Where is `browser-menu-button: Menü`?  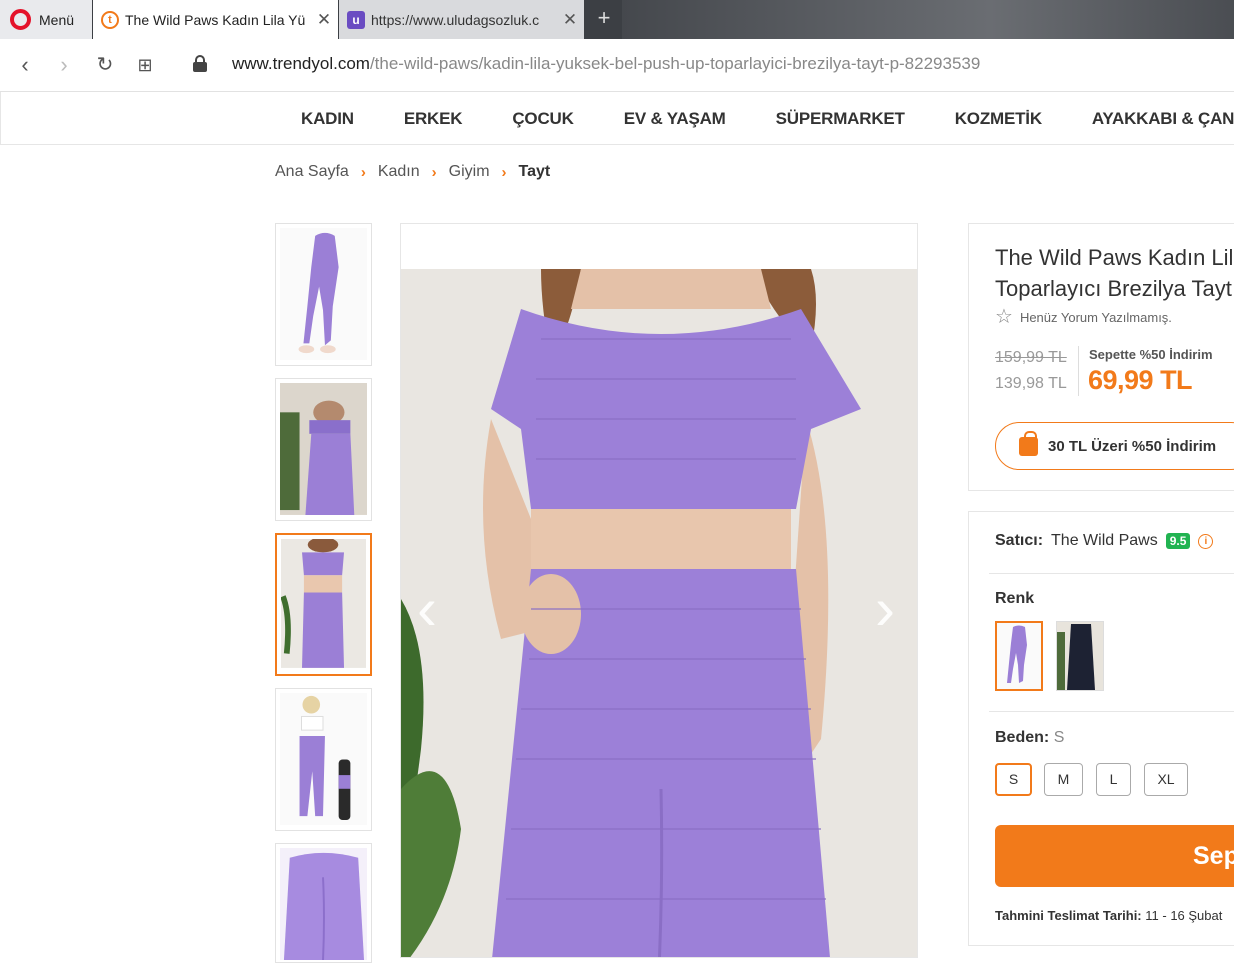
browser-menu-button: Menü is located at coordinates (46, 19).